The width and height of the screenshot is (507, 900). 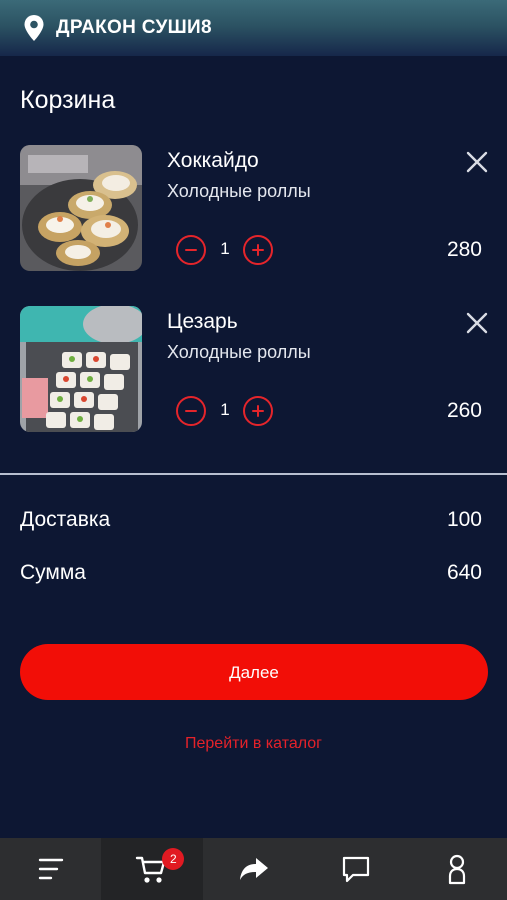 I want to click on nav-chat, so click(x=354, y=869).